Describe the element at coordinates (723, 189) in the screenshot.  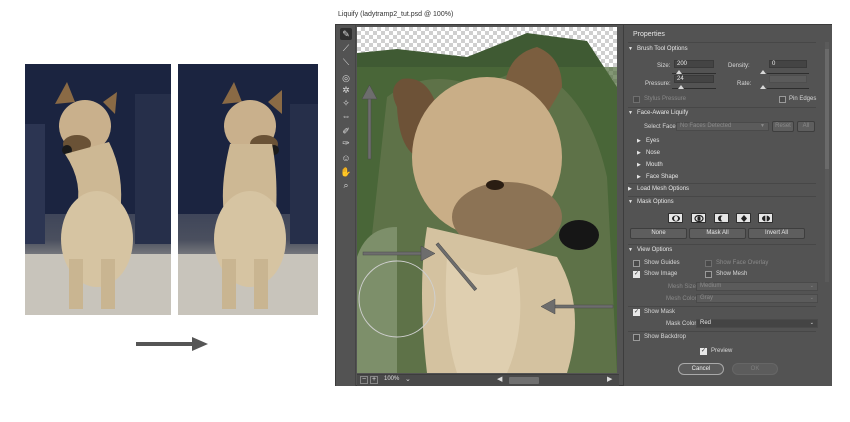
I see `load-mesh-options-header: Load Mesh Options` at that location.